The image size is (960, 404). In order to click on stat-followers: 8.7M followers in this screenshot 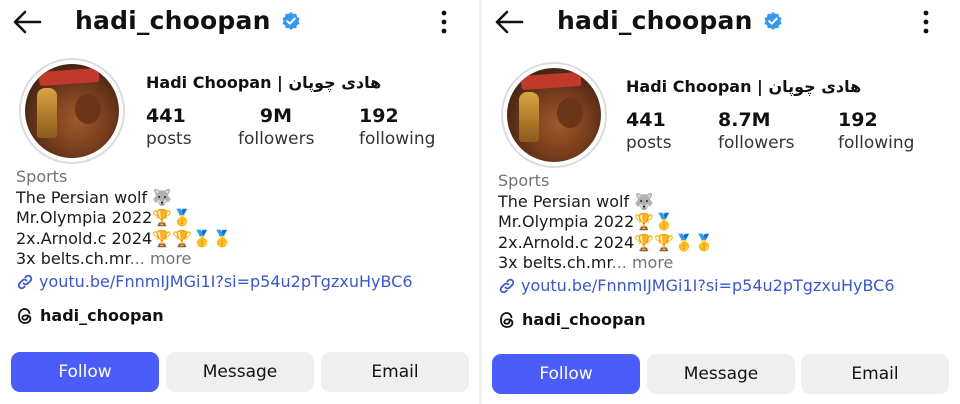, I will do `click(756, 131)`.